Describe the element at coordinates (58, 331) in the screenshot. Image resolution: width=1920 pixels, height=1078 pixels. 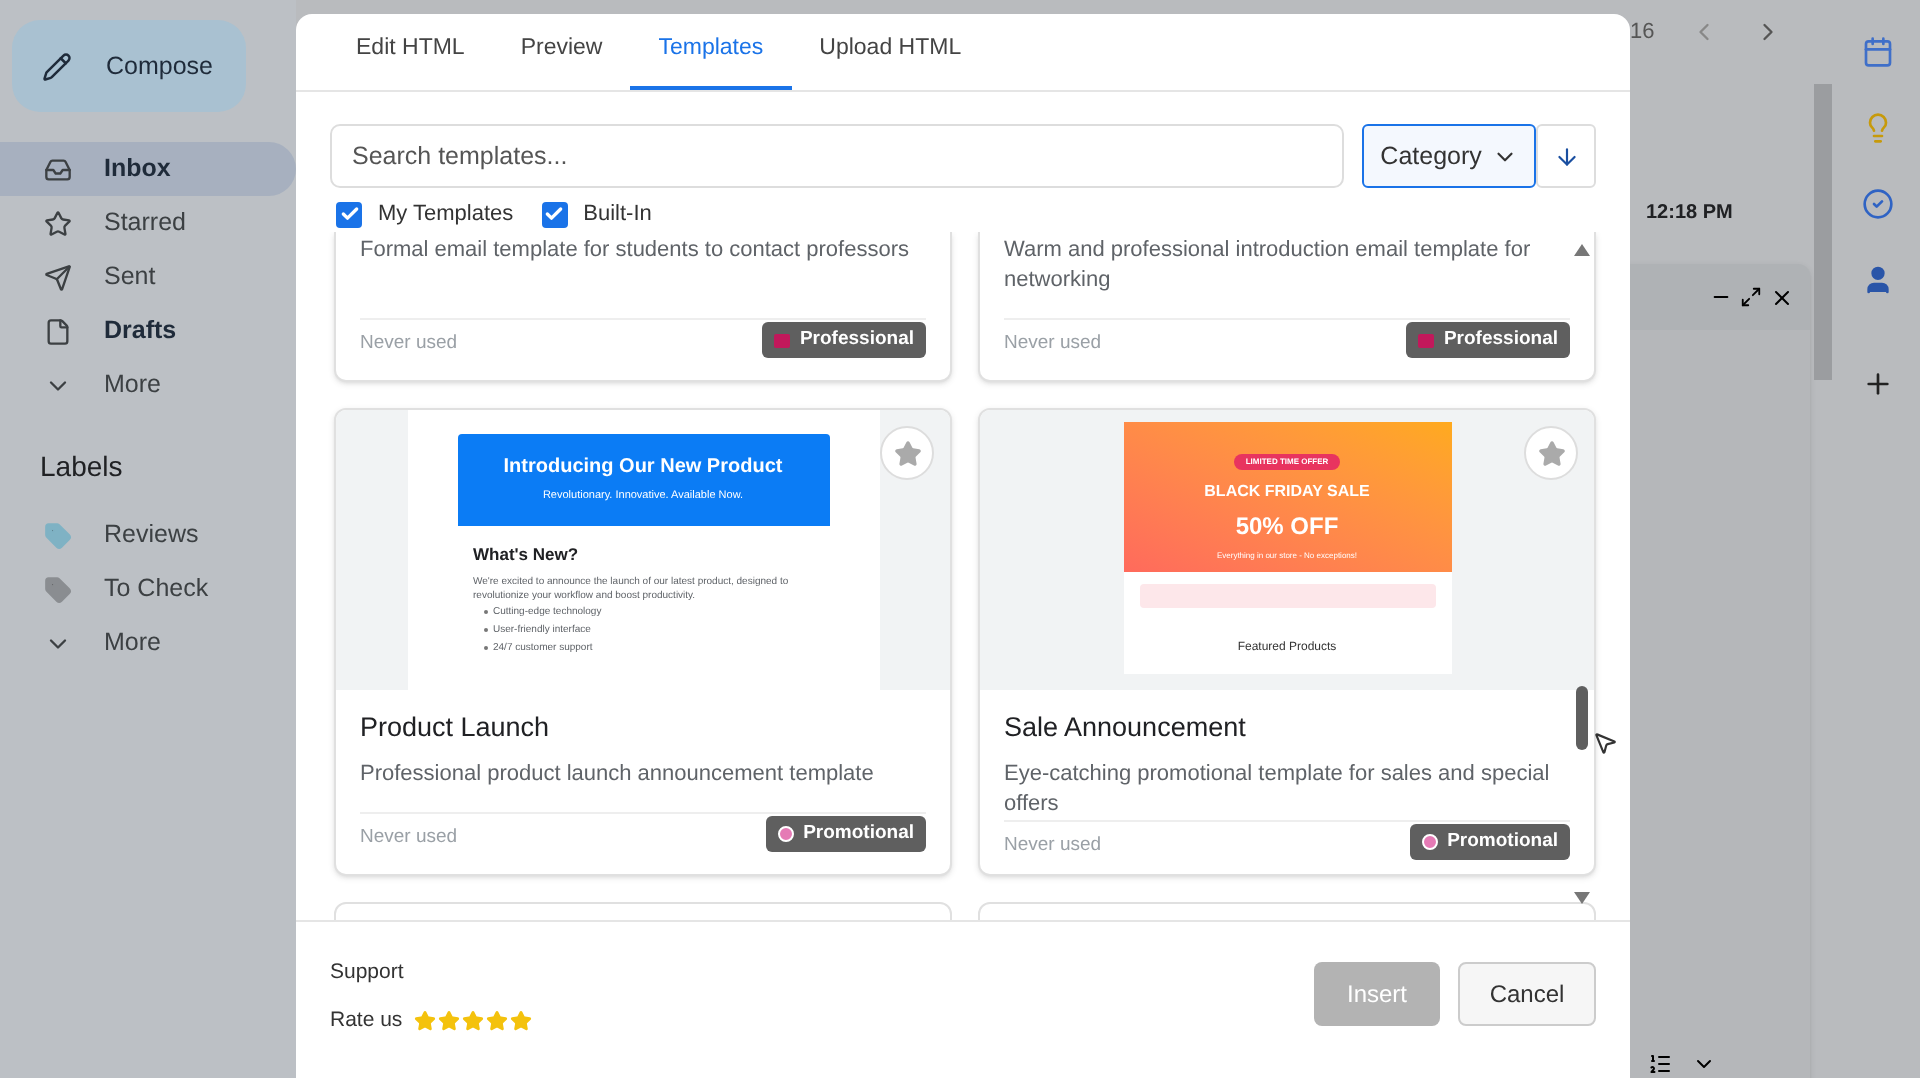
I see `drafts-icon` at that location.